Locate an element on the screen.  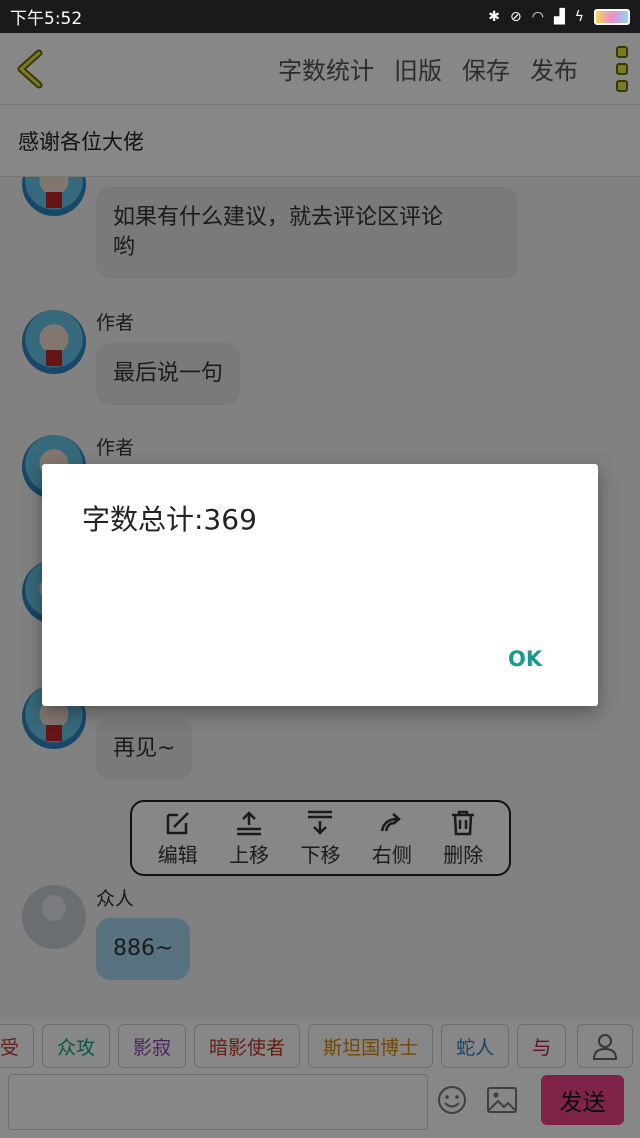
status-bar: 下午5:52 ✱ ⊘ ◠ ▟ ϟ is located at coordinates (320, 16).